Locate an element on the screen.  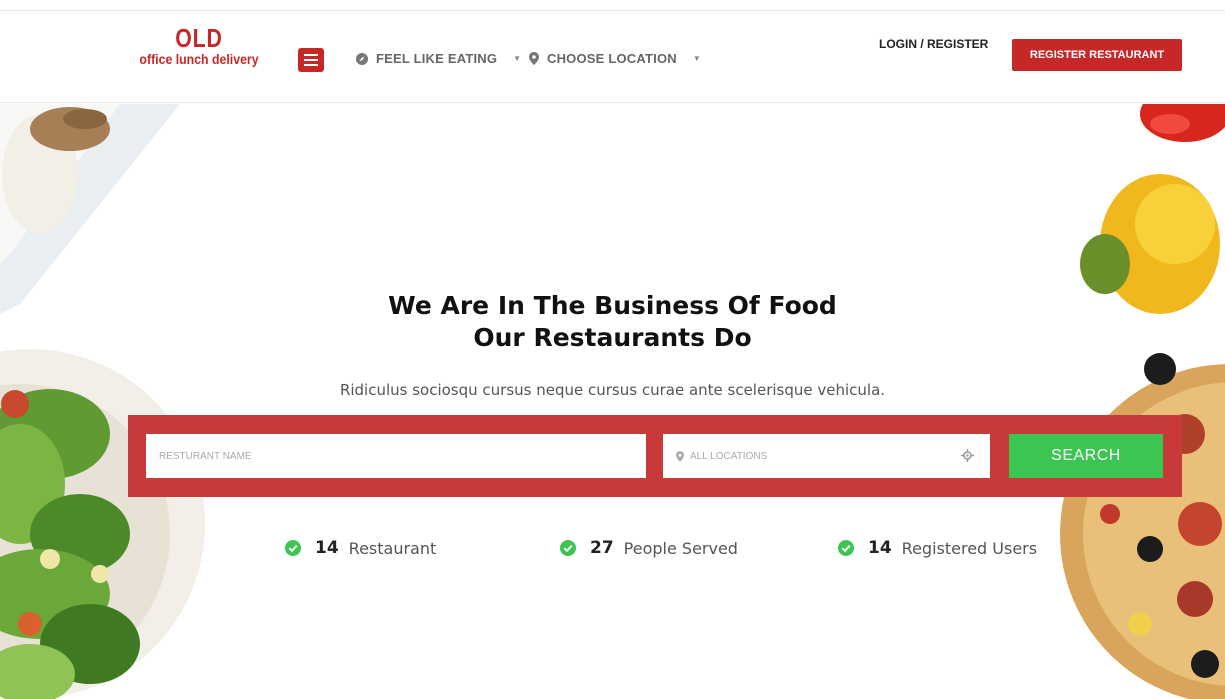
search-bar: RESTURANT NAME ALL LOCATIONS SEARCH is located at coordinates (655, 456).